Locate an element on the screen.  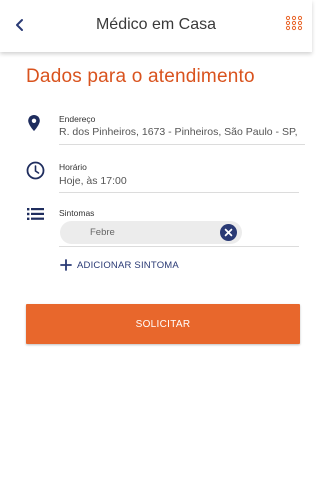
time-underline is located at coordinates (179, 192).